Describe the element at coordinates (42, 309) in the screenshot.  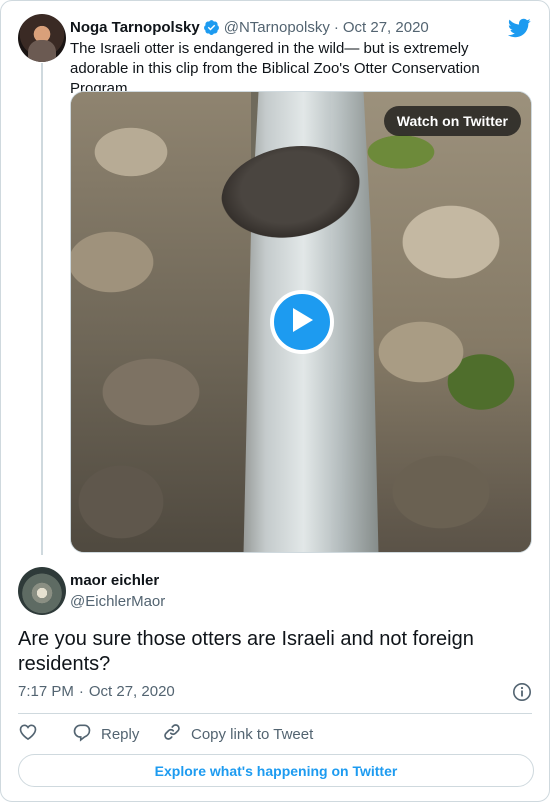
I see `thread-line` at that location.